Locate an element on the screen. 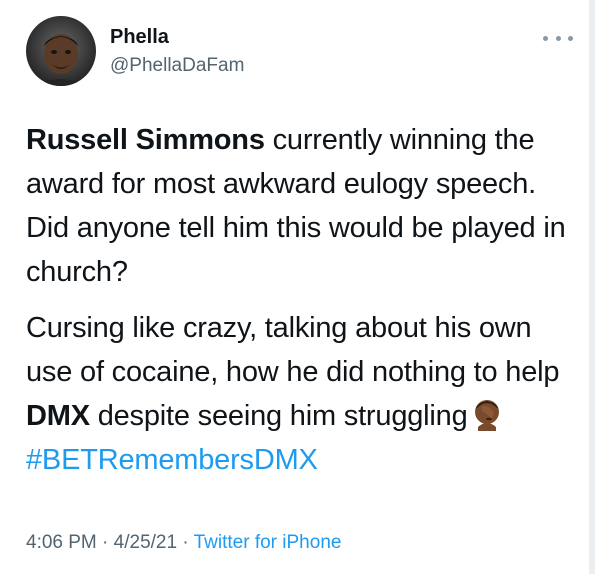  author-name: Phella is located at coordinates (139, 37).